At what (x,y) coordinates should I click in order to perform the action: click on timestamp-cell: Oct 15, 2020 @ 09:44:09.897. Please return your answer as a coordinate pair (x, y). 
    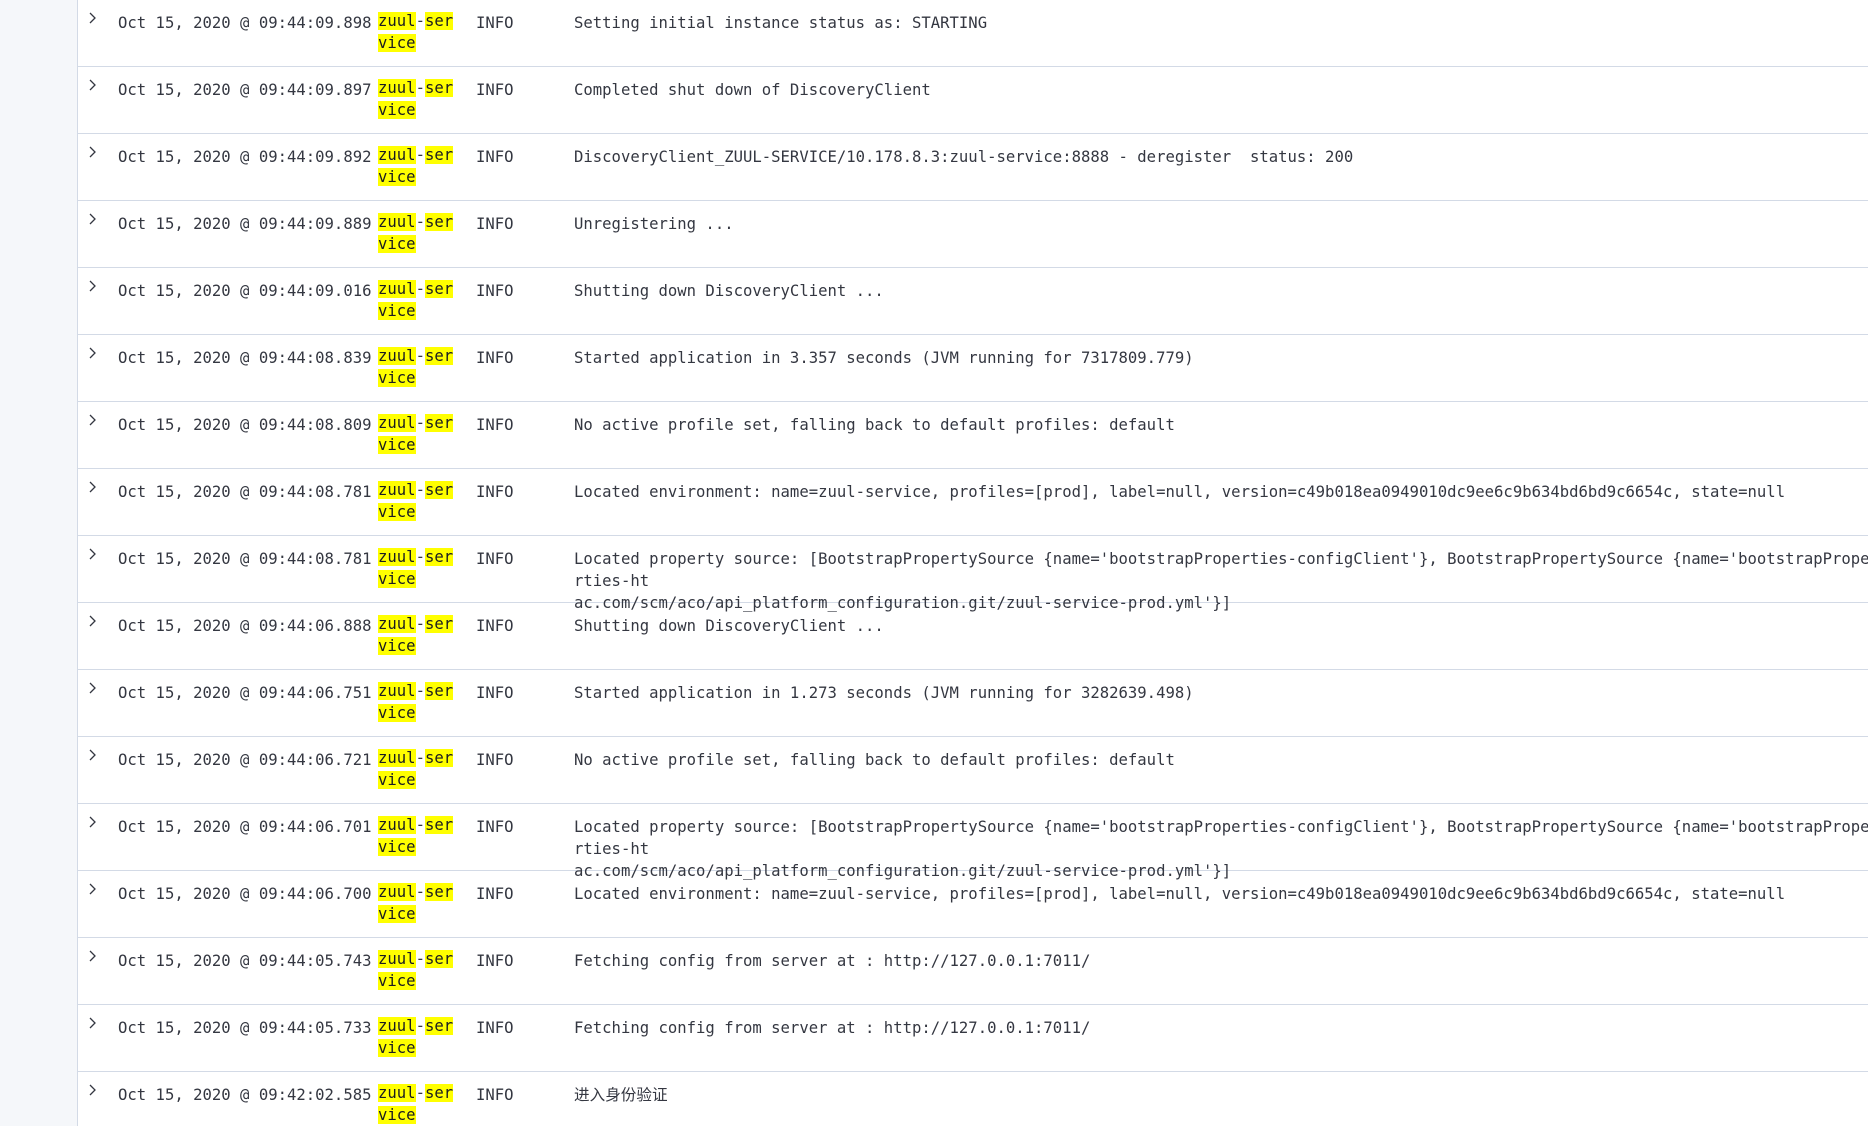
    Looking at the image, I should click on (245, 90).